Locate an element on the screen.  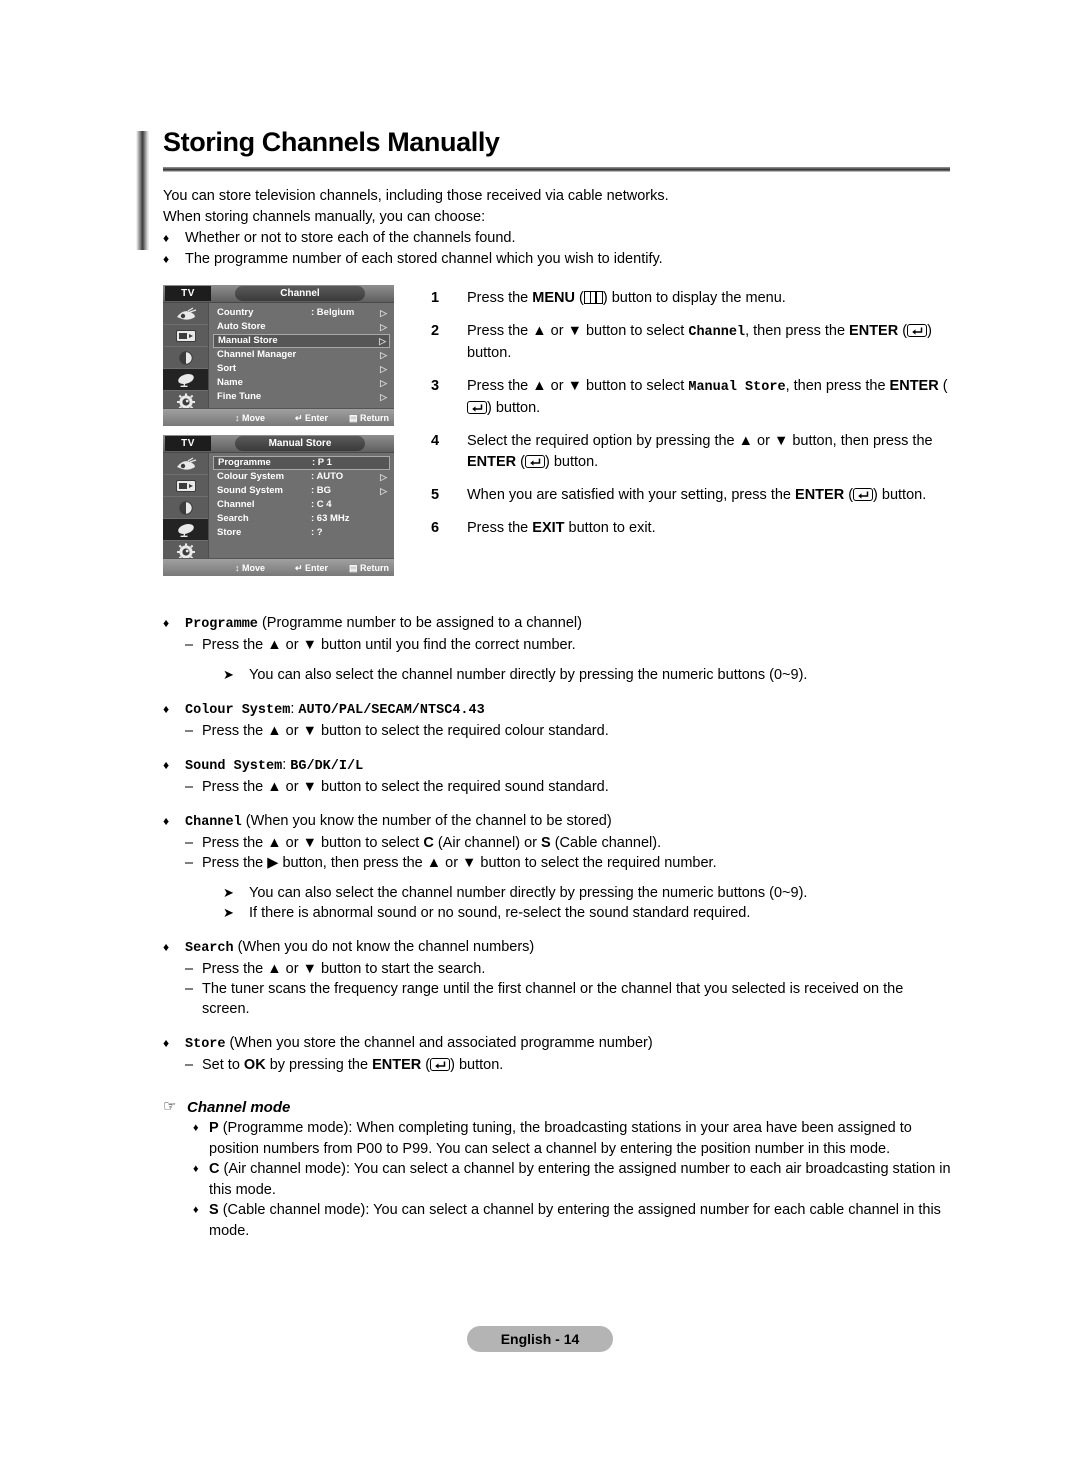
osd-item-label: Sound System is located at coordinates (250, 490).